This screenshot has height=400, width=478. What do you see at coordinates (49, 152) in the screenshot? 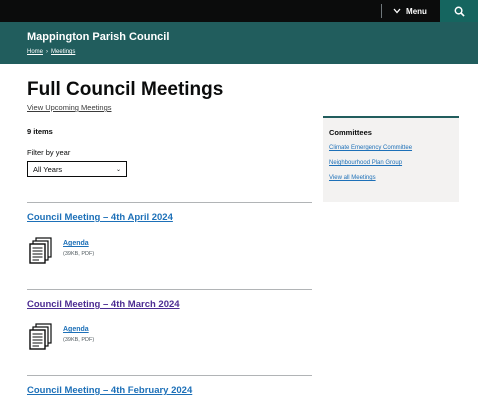
I see `filter-label: Filter by year` at bounding box center [49, 152].